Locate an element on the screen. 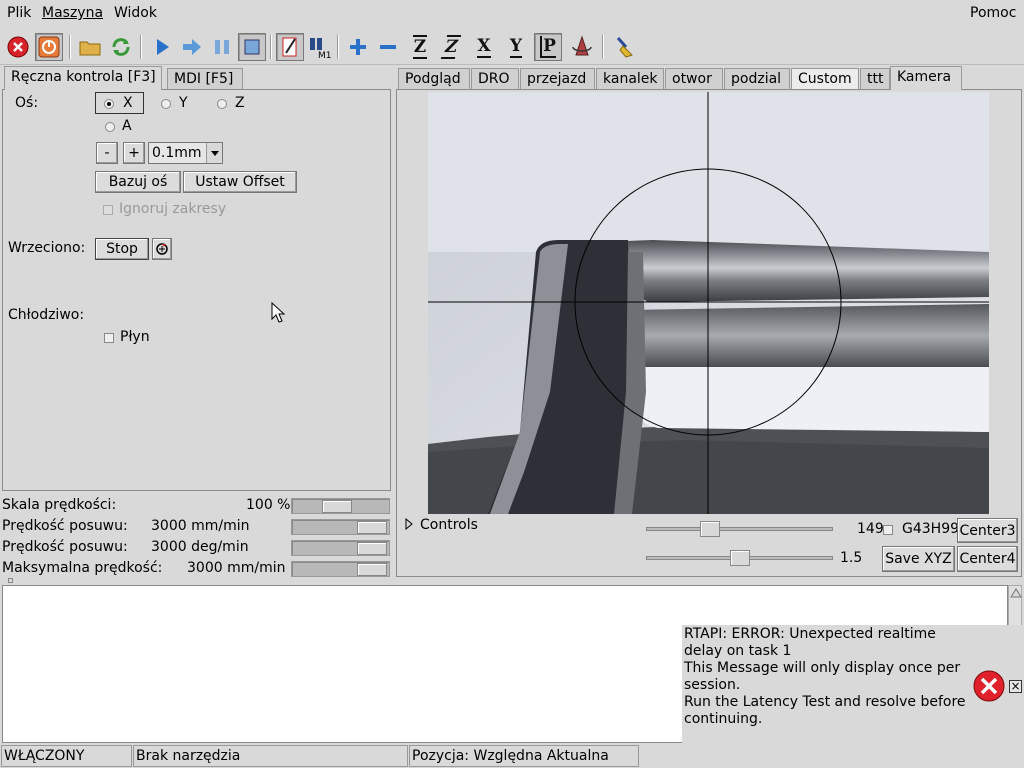 This screenshot has height=768, width=1024. feed-mm-slider is located at coordinates (340, 527).